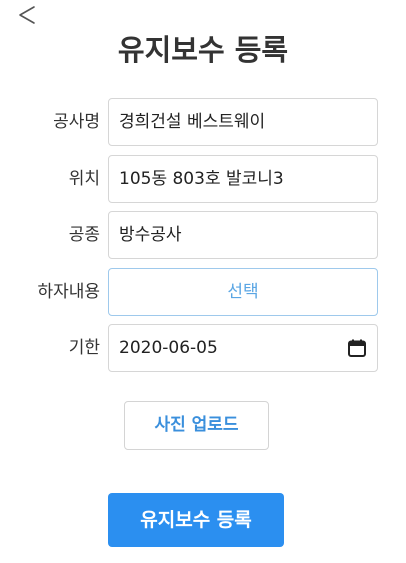 Image resolution: width=406 pixels, height=563 pixels. I want to click on deadline-value: 2020-06-05, so click(168, 348).